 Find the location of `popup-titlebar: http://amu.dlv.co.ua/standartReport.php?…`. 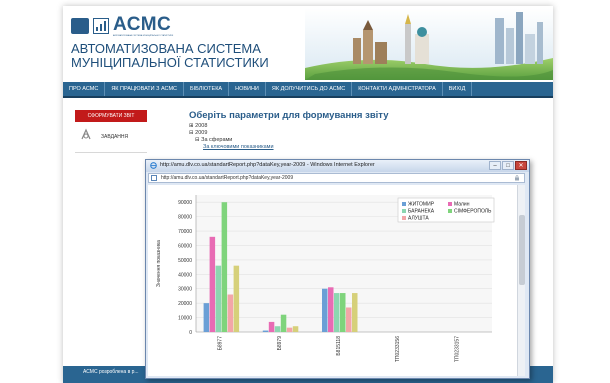

popup-titlebar: http://amu.dlv.co.ua/standartReport.php?… is located at coordinates (337, 166).